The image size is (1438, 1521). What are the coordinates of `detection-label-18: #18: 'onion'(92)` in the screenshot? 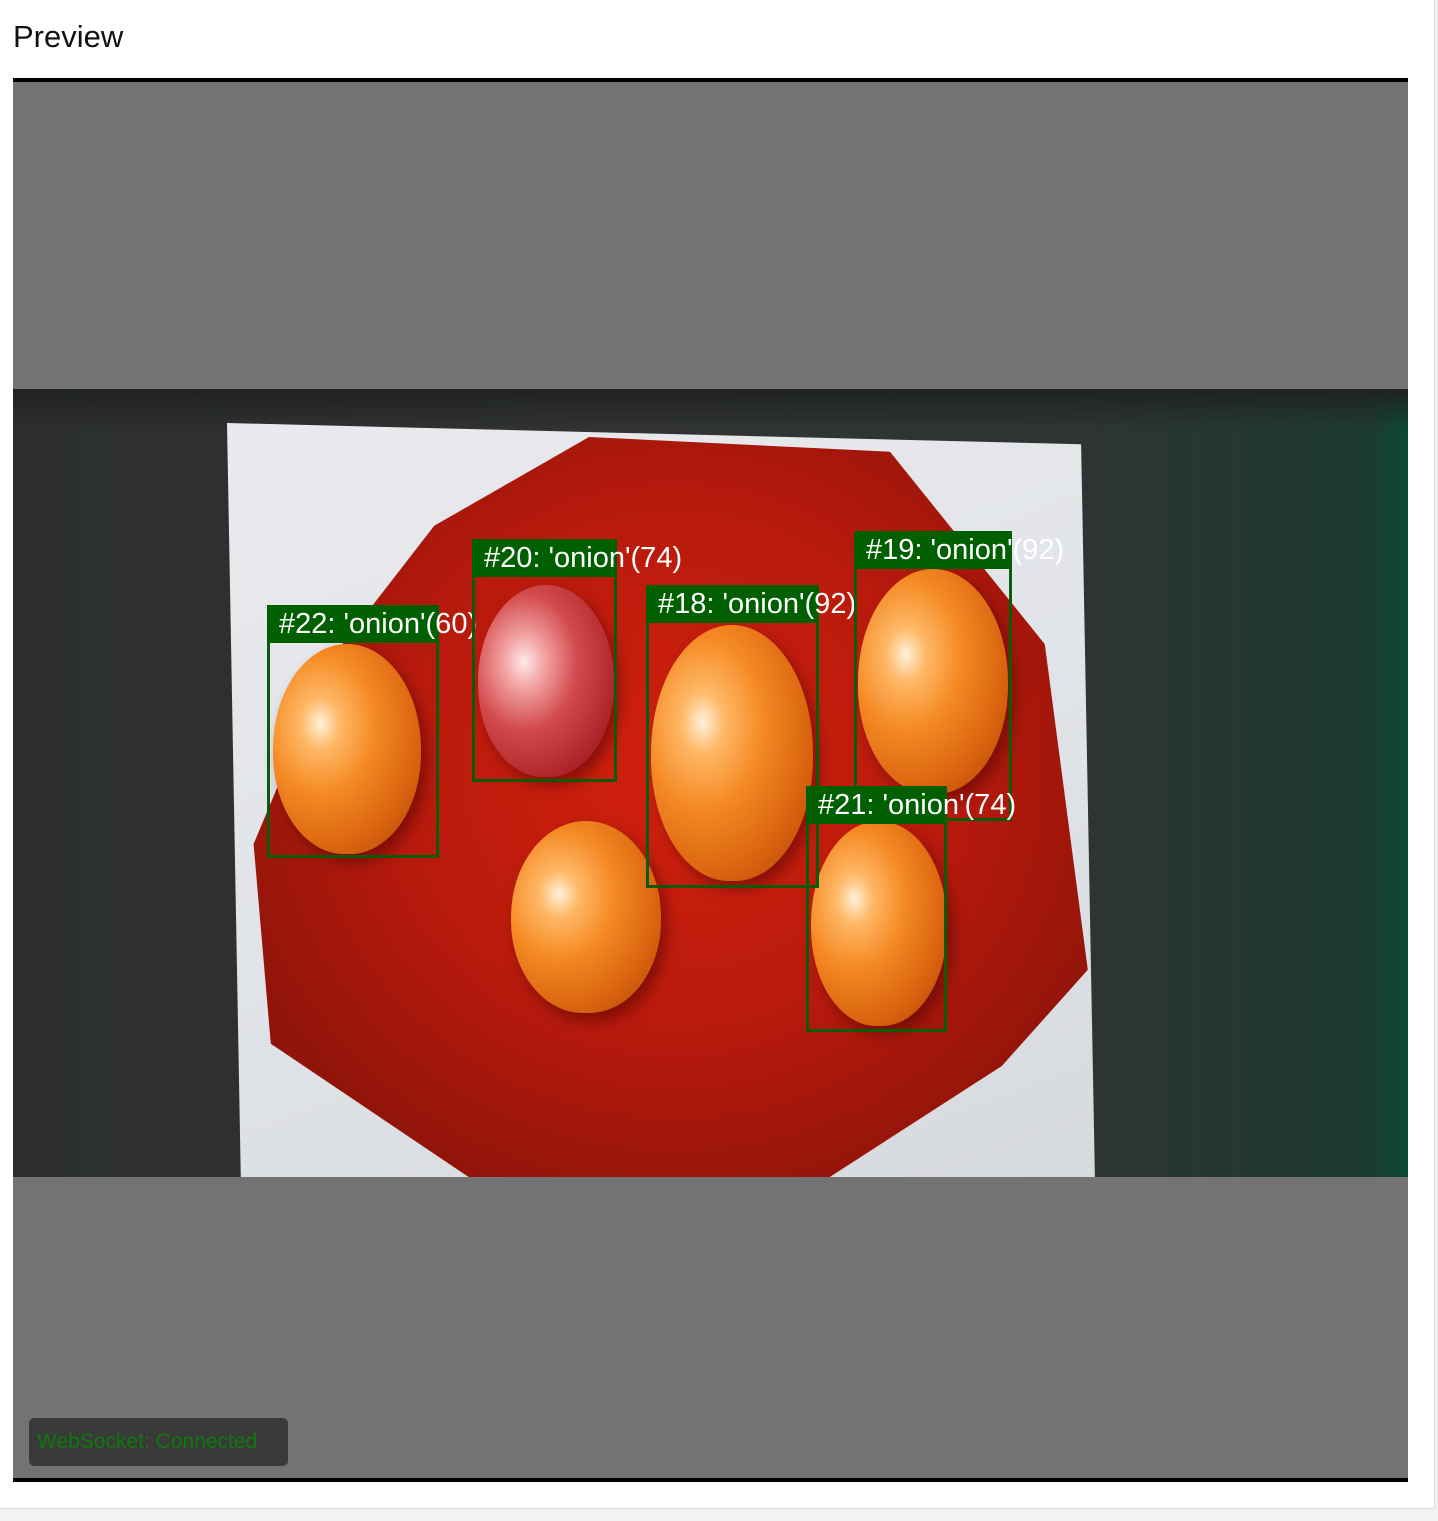 It's located at (751, 604).